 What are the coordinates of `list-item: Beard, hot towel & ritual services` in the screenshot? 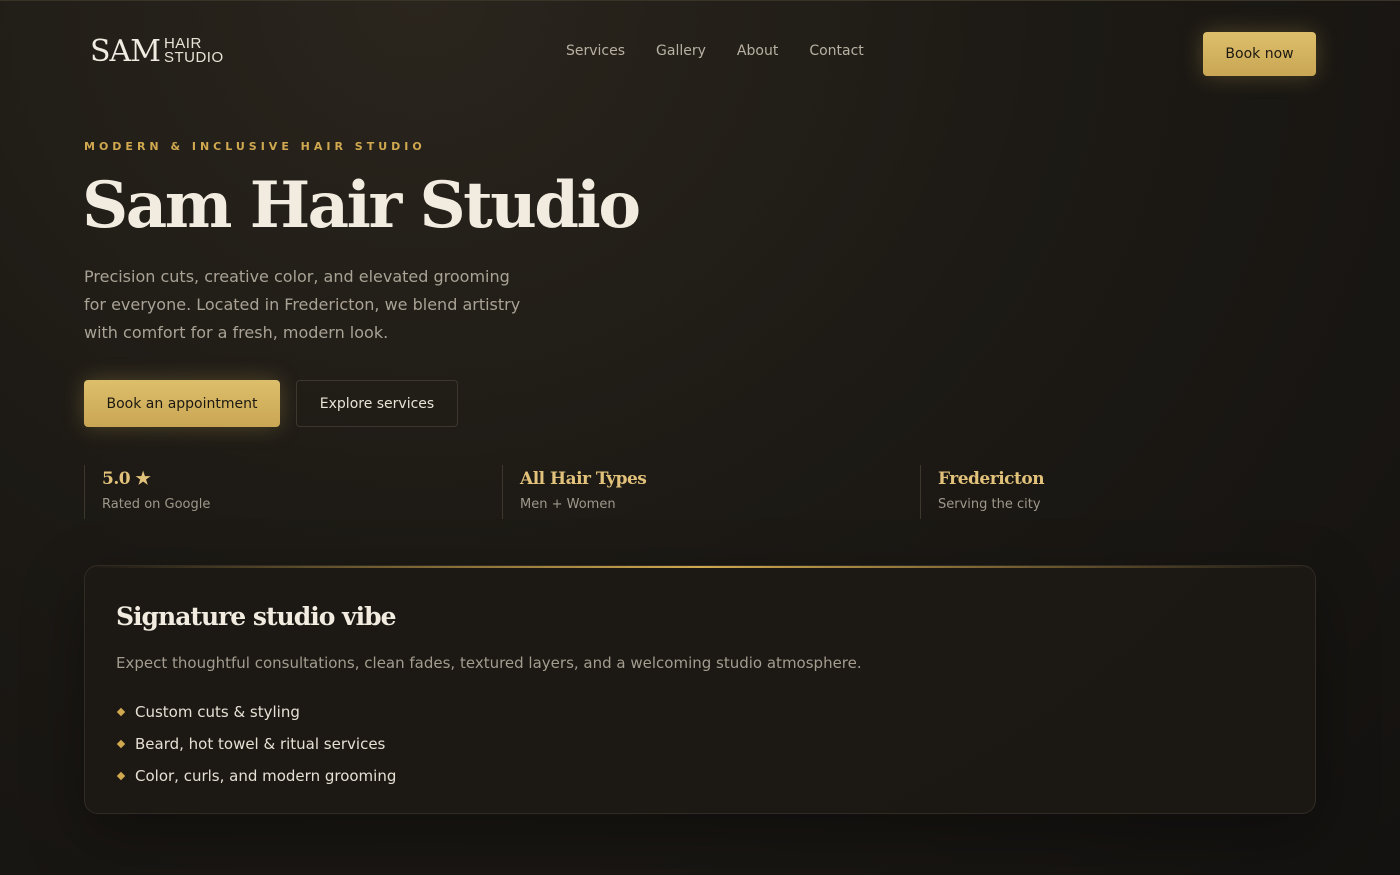 It's located at (256, 744).